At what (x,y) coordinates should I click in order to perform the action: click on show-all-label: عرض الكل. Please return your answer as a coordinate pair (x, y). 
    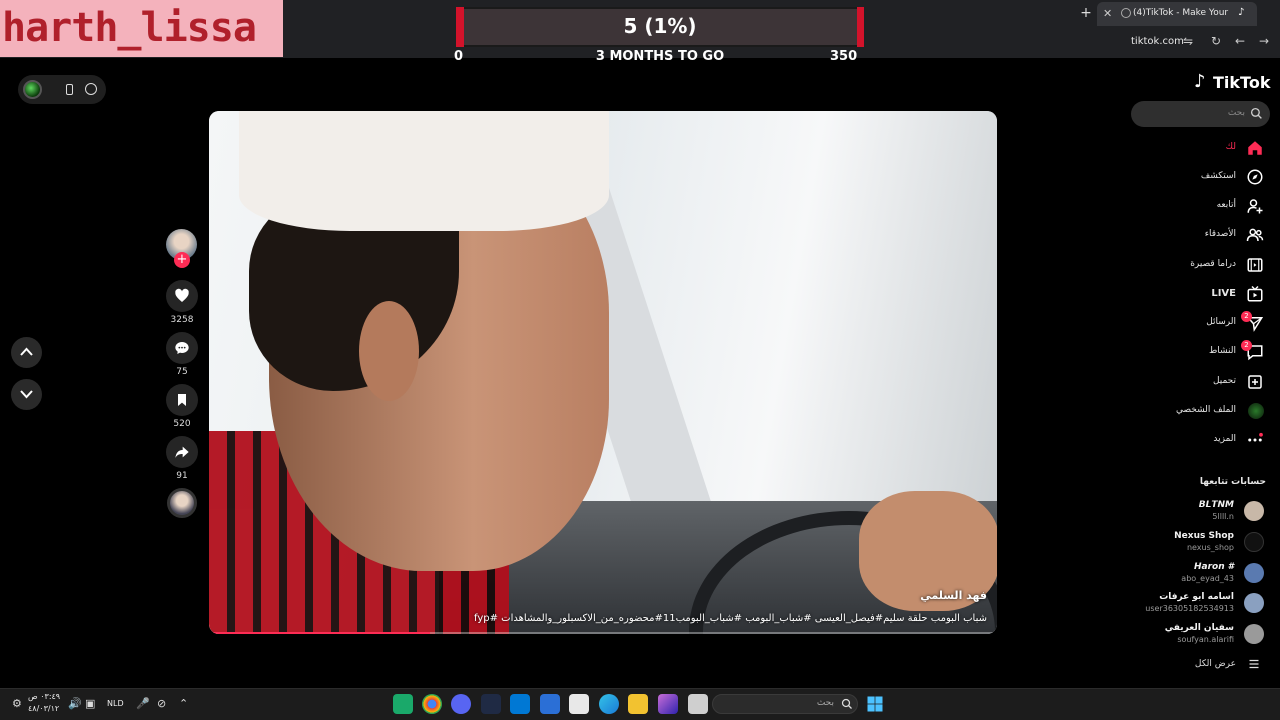
    Looking at the image, I should click on (1215, 664).